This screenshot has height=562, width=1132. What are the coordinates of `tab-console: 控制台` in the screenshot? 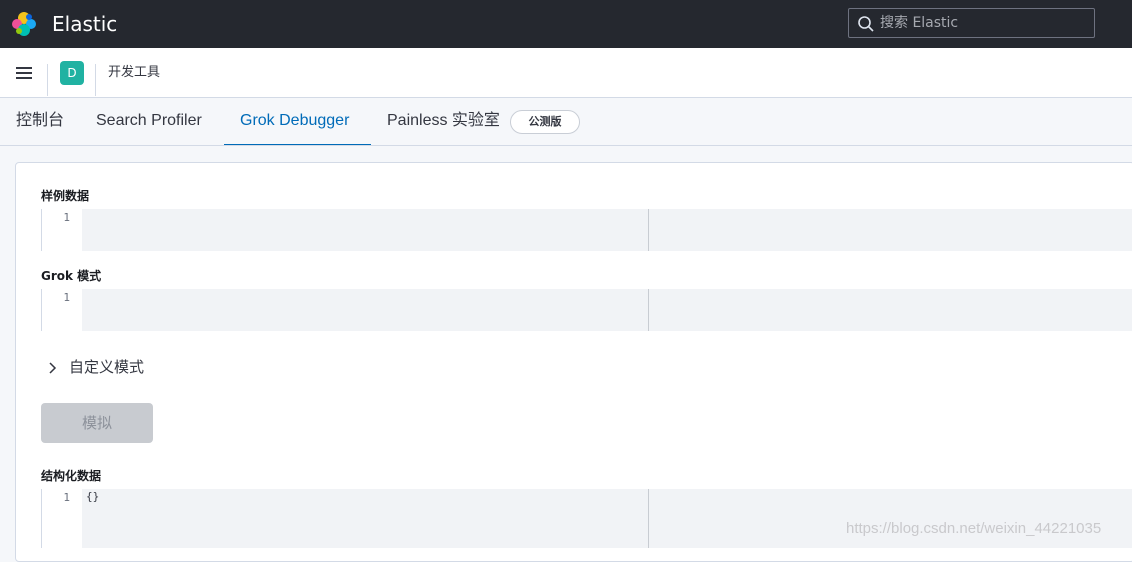 It's located at (40, 121).